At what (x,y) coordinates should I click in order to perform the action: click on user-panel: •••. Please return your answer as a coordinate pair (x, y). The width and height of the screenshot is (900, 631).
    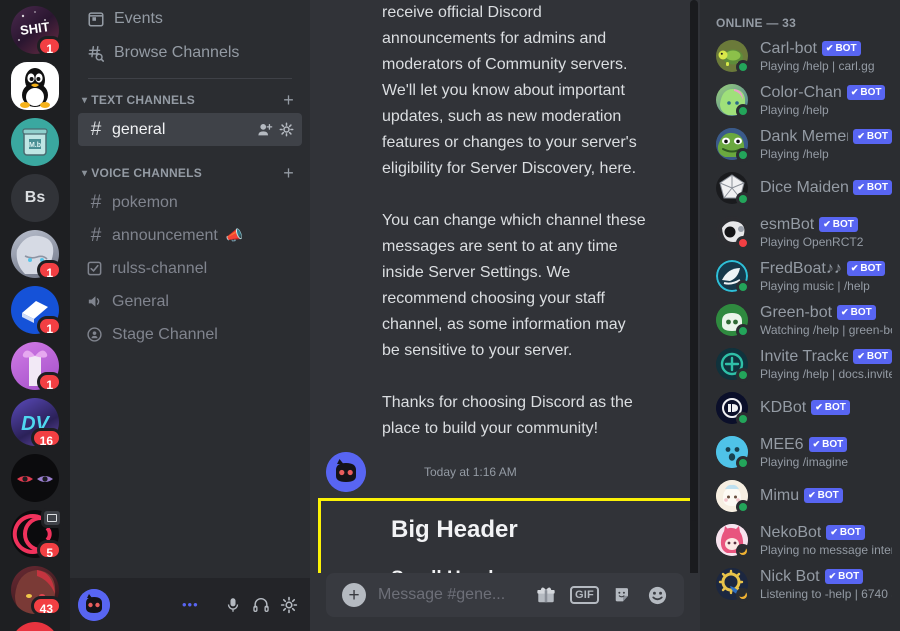
    Looking at the image, I should click on (190, 604).